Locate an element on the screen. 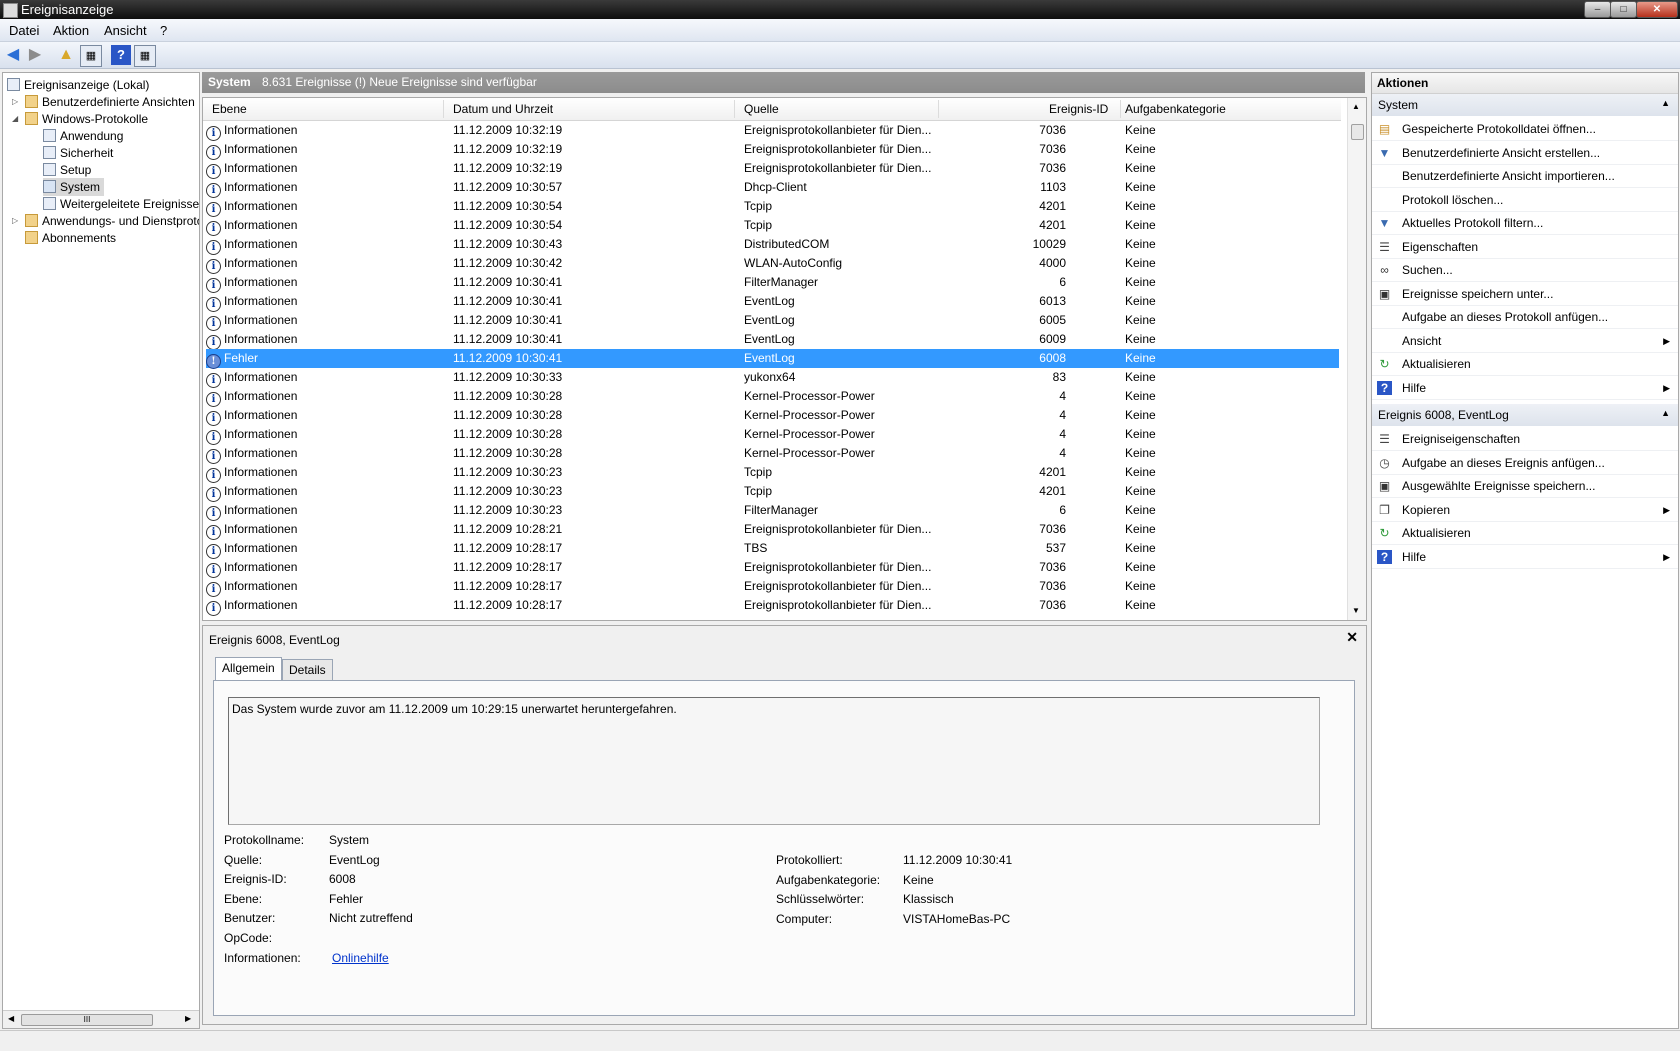 The height and width of the screenshot is (1051, 1680). tab-allgemein: Allgemein is located at coordinates (248, 669).